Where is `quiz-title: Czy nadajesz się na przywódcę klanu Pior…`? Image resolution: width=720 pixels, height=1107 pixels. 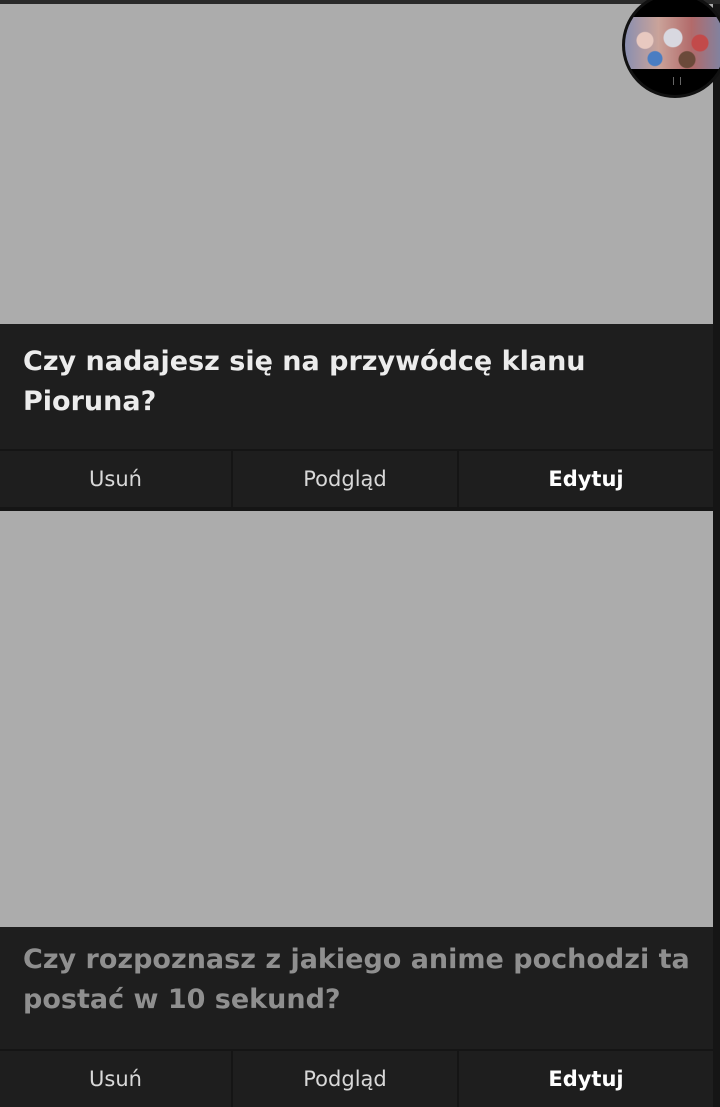 quiz-title: Czy nadajesz się na przywódcę klanu Pior… is located at coordinates (358, 382).